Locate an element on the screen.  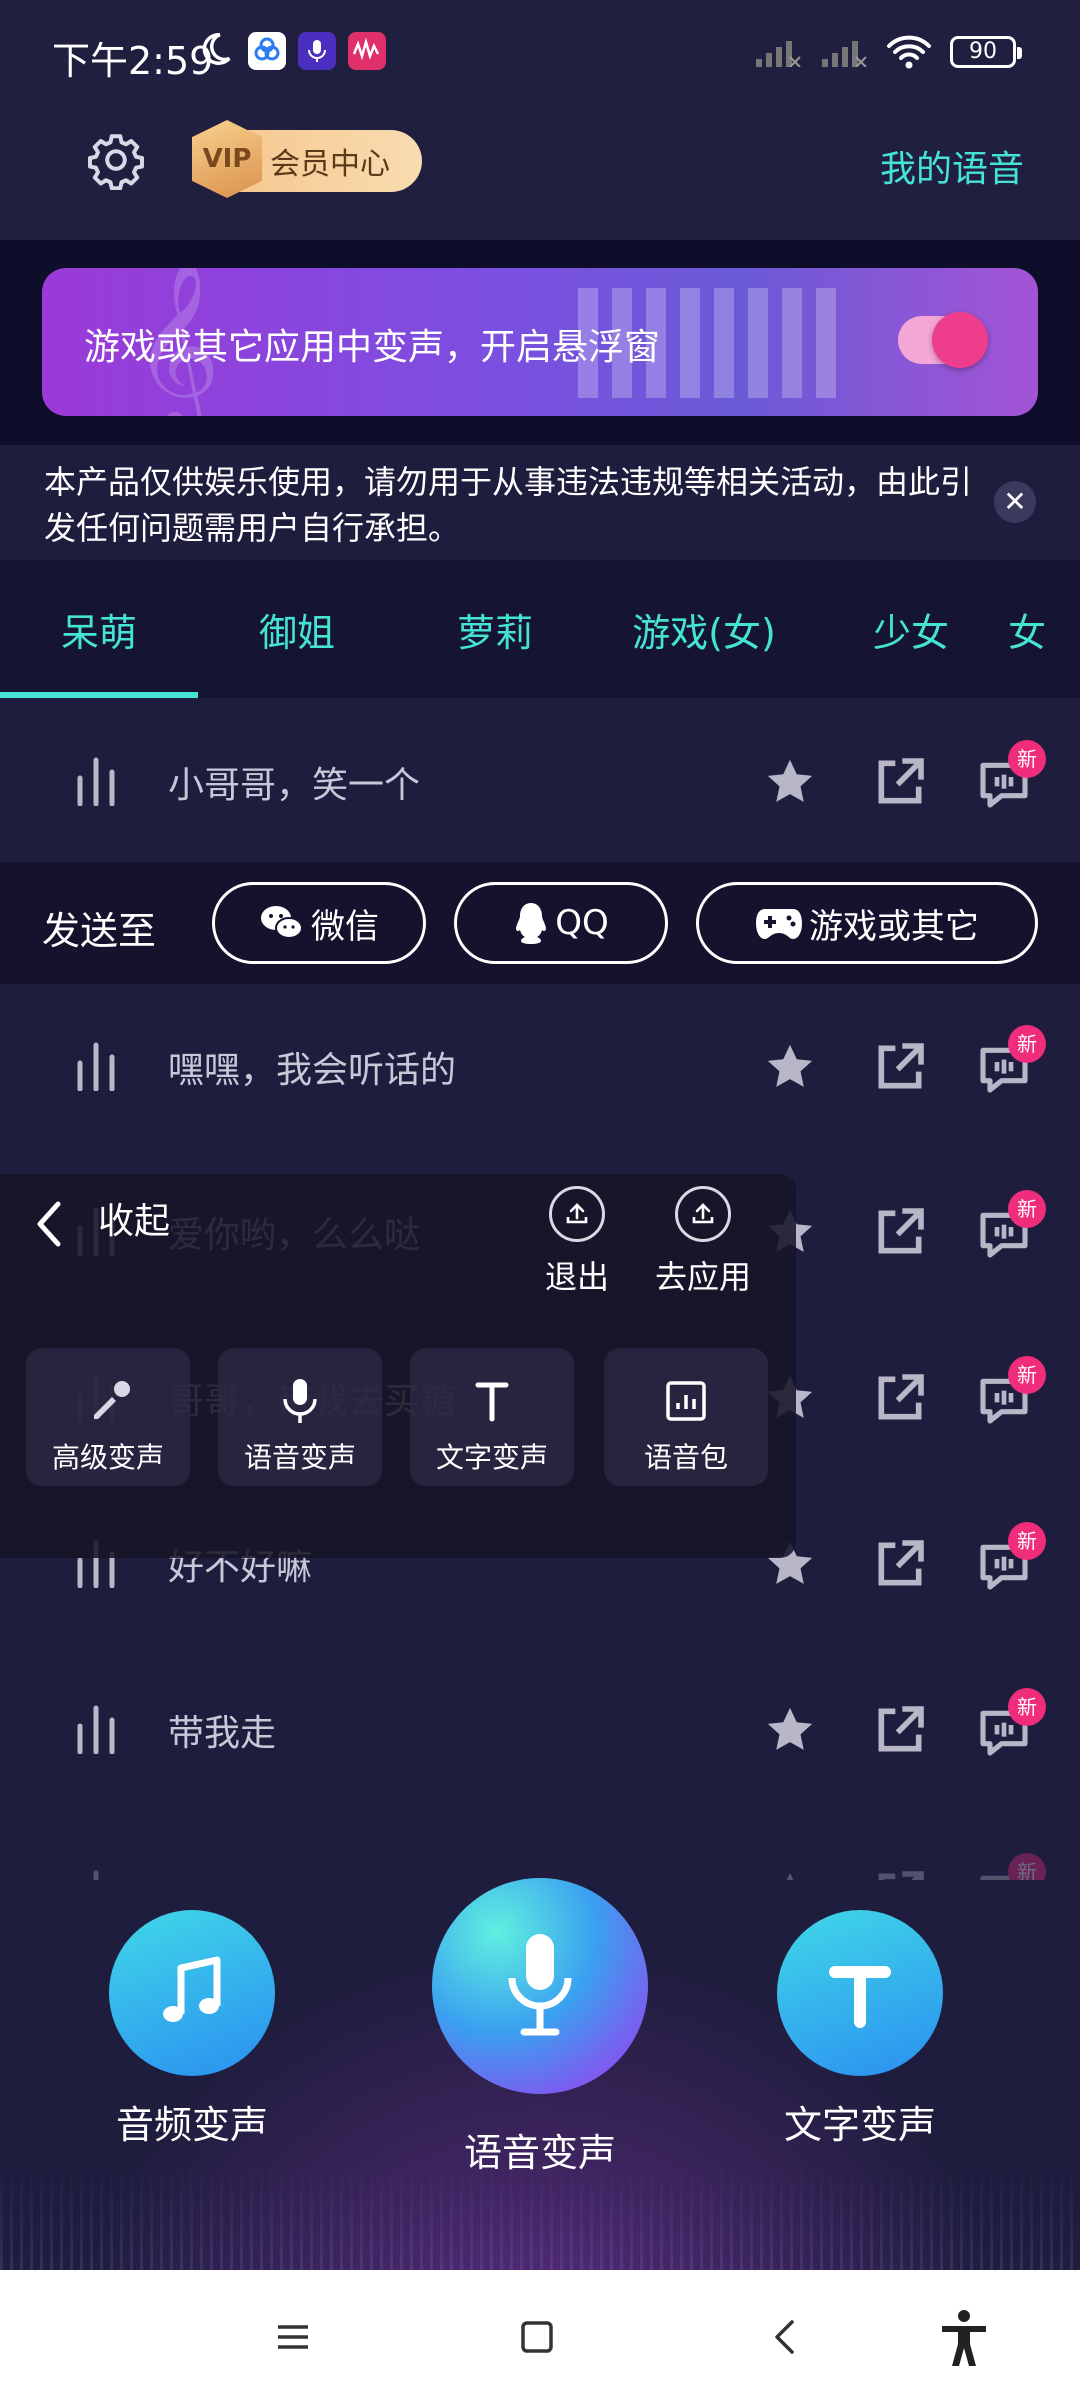
close-icon: ✕ is located at coordinates (1015, 502).